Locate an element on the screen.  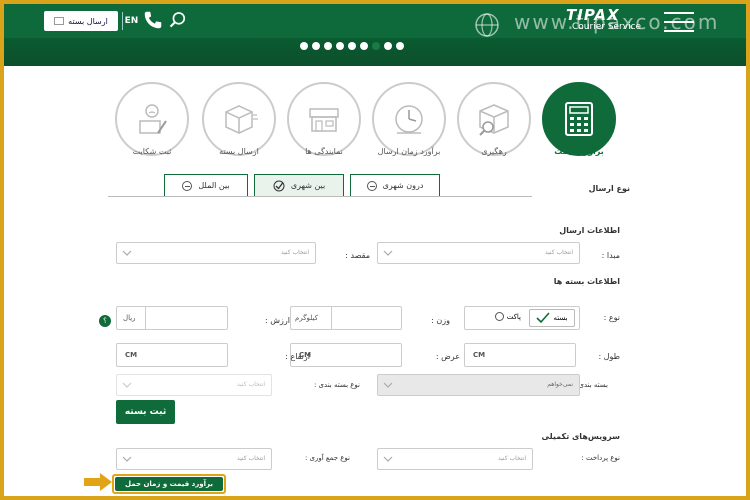
package-type-group: بسته پاکت is located at coordinates (522, 318).